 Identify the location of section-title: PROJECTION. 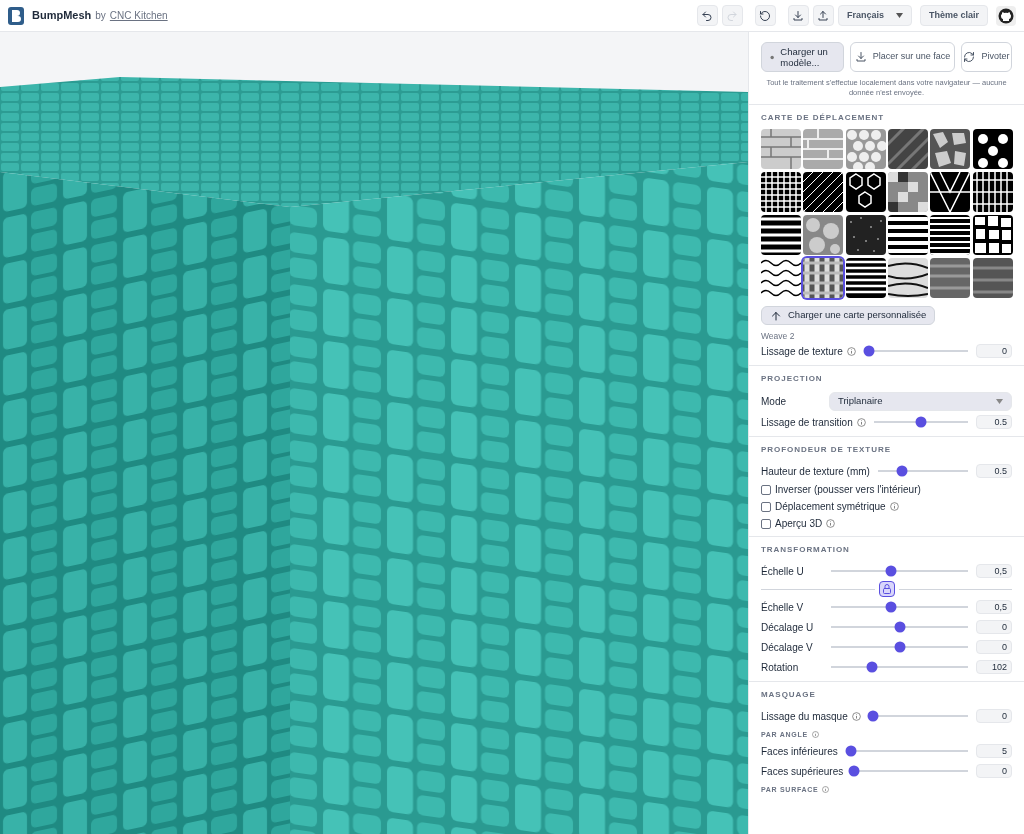
(792, 379).